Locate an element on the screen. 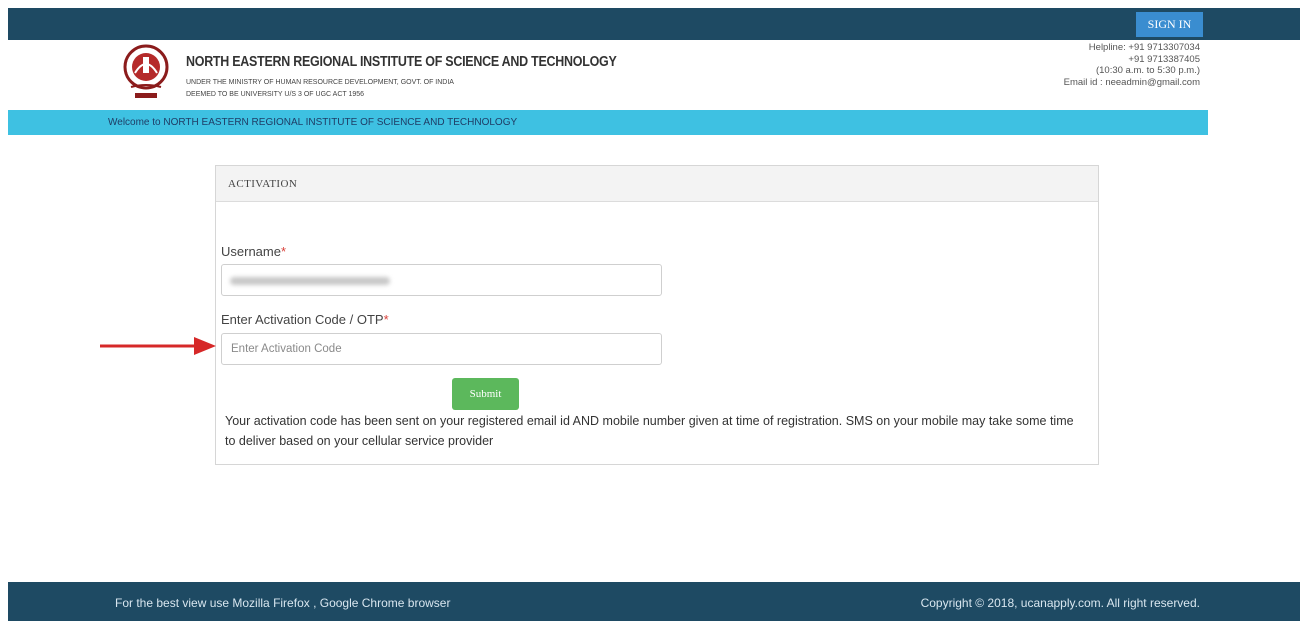  panel-title: ACTIVATION is located at coordinates (263, 184).